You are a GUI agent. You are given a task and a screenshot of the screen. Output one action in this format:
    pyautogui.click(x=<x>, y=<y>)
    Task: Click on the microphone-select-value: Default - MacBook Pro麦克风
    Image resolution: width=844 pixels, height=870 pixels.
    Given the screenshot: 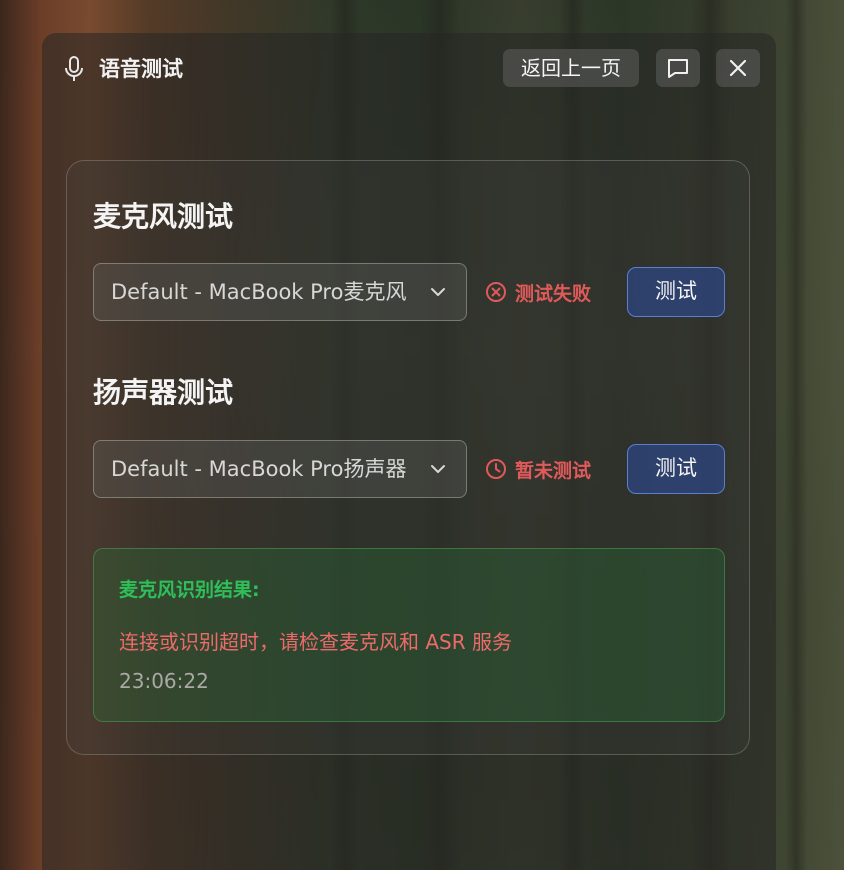 What is the action you would take?
    pyautogui.click(x=259, y=292)
    